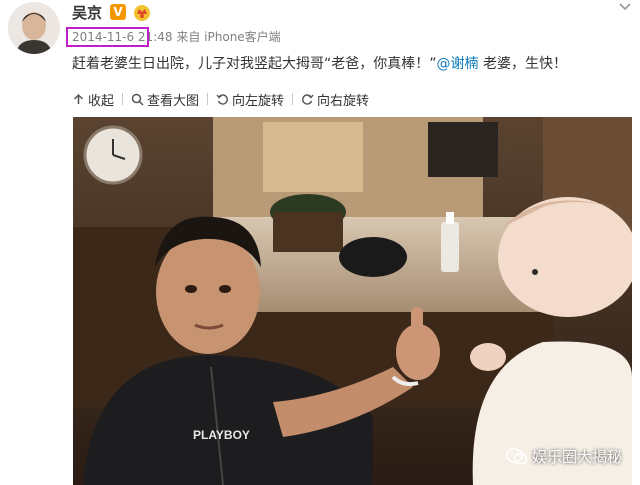  What do you see at coordinates (221, 435) in the screenshot?
I see `shirt-text: PLAYBOY` at bounding box center [221, 435].